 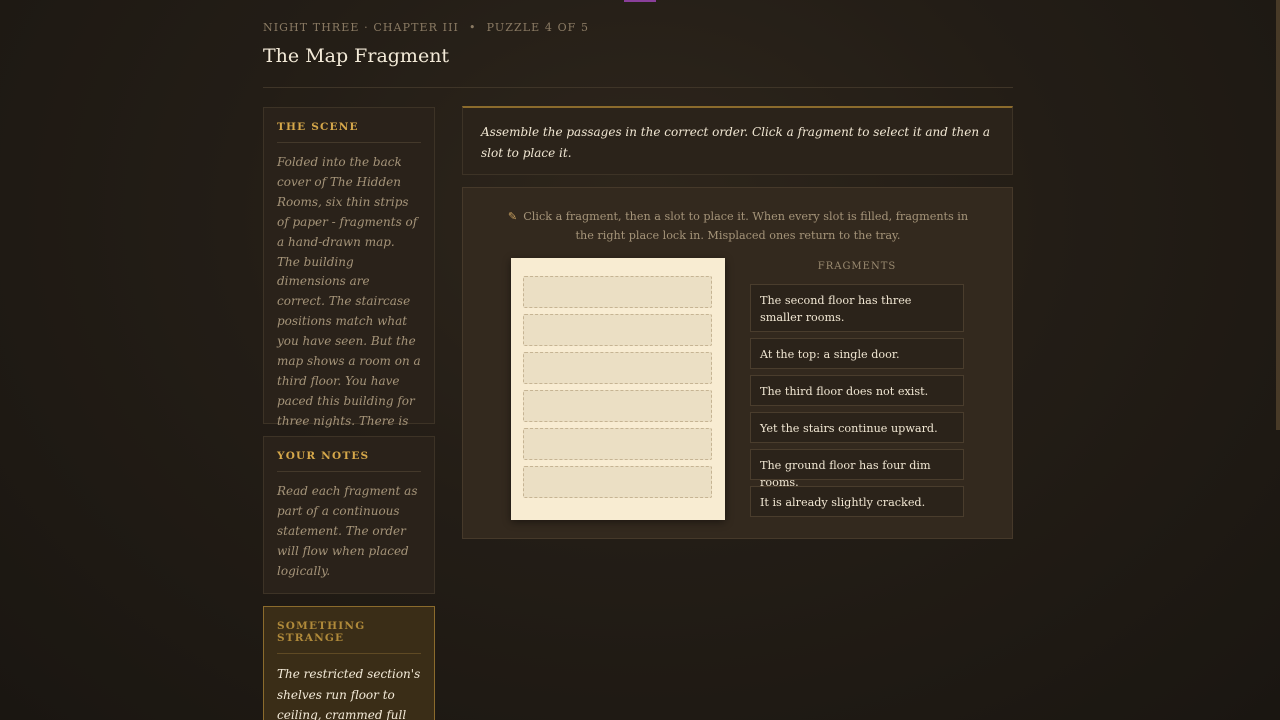 I want to click on breadcrumb: NIGHT THREE · CHAPTER III • PUZZLE 4 OF 5, so click(x=426, y=27).